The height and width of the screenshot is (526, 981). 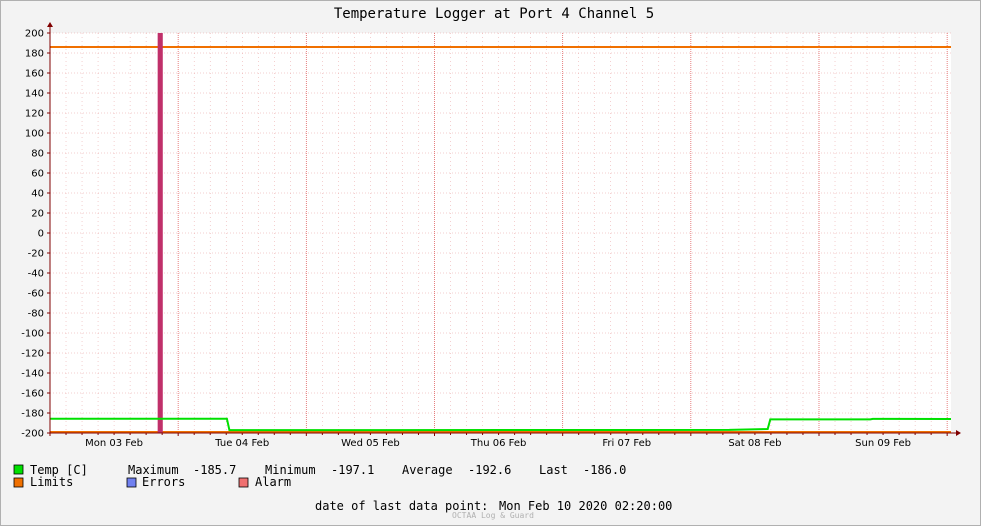 I want to click on y-tick-label: -20, so click(x=36, y=254).